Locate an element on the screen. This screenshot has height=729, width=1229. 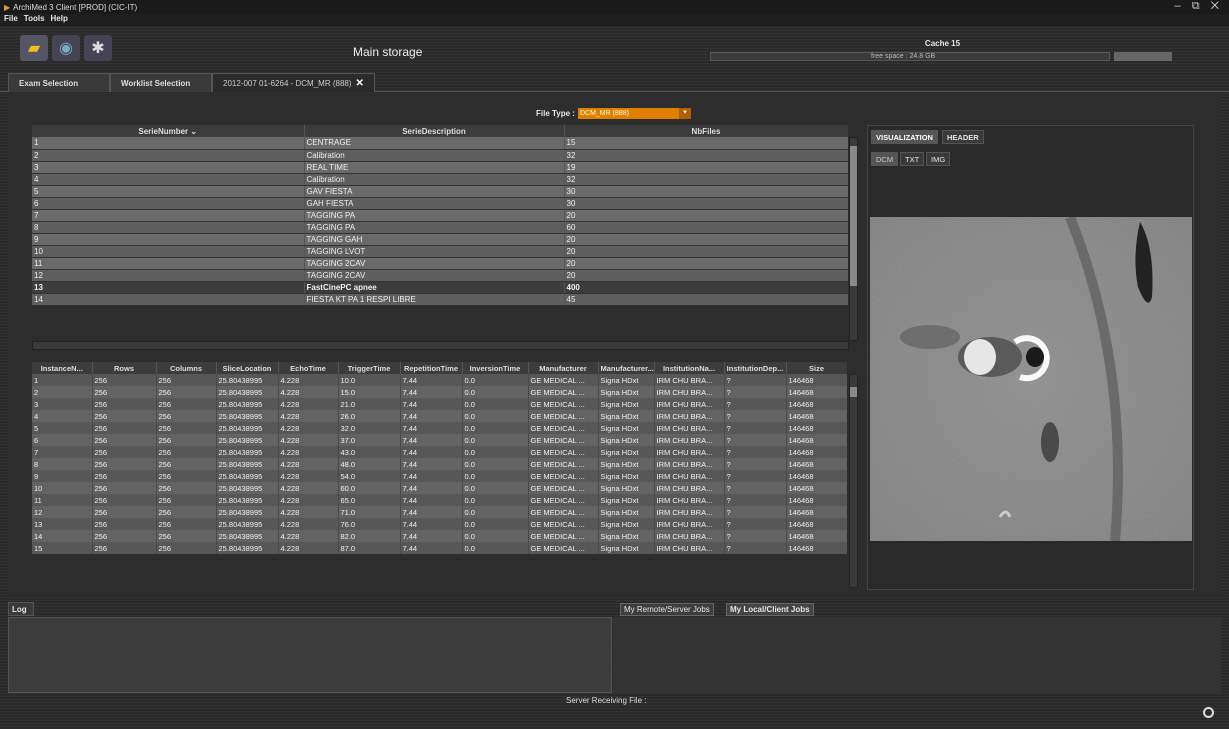
instance-column-header: InversionTime is located at coordinates (495, 368).